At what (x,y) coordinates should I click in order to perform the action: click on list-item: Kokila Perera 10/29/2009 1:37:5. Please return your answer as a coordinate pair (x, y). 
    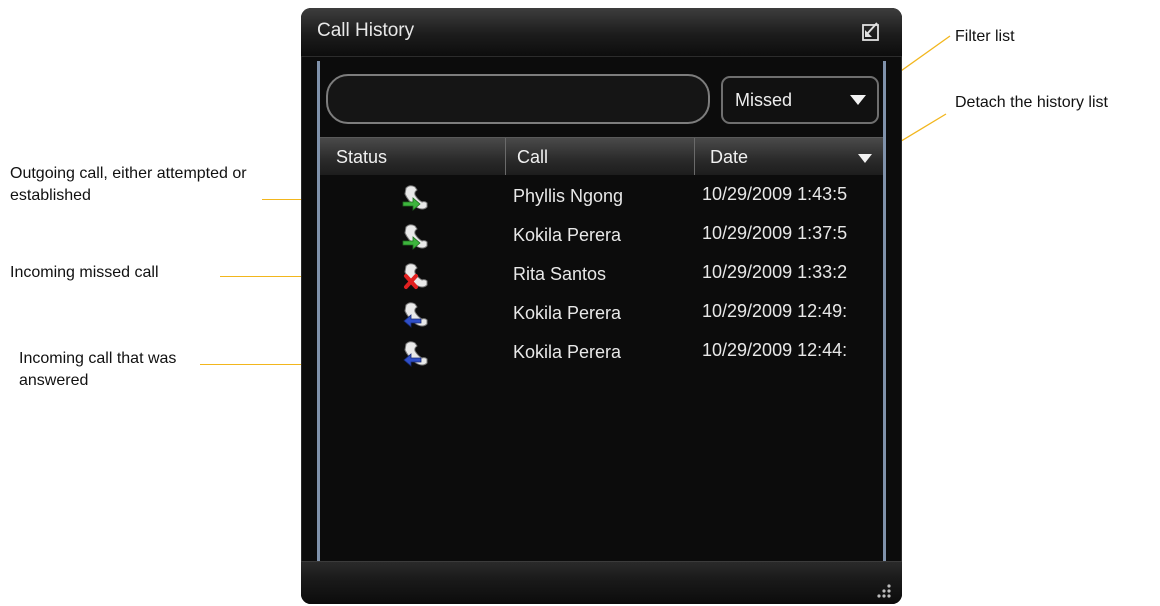
    Looking at the image, I should click on (601, 237).